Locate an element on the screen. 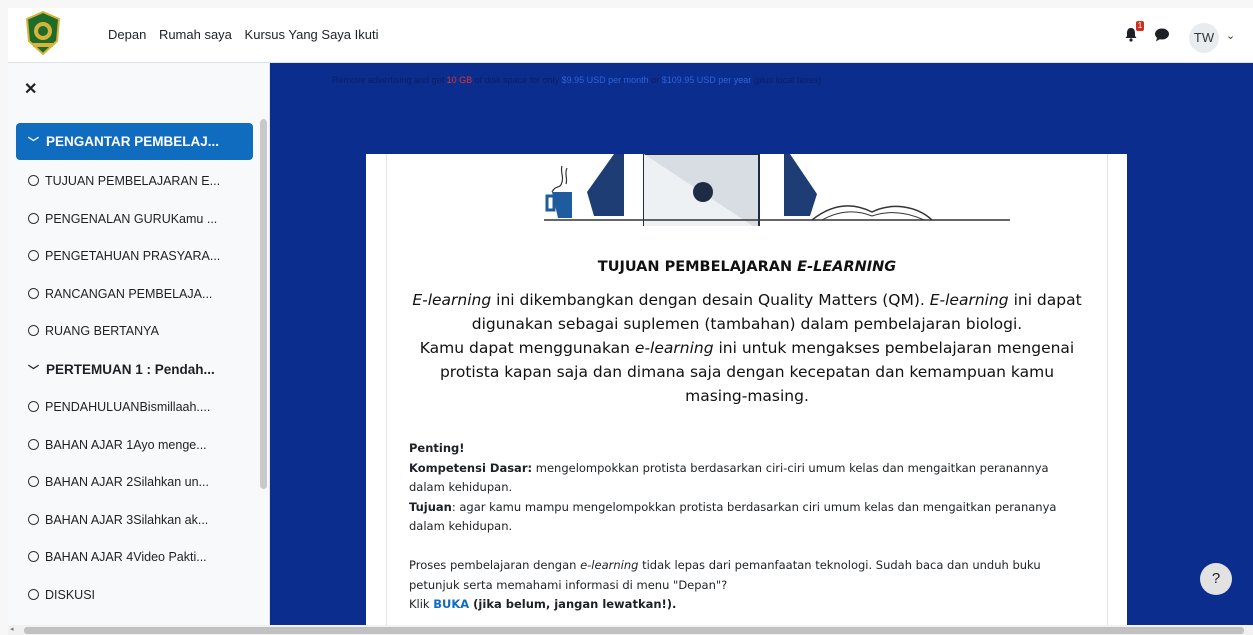  chevron-down-icon: ⌄ is located at coordinates (1230, 35).